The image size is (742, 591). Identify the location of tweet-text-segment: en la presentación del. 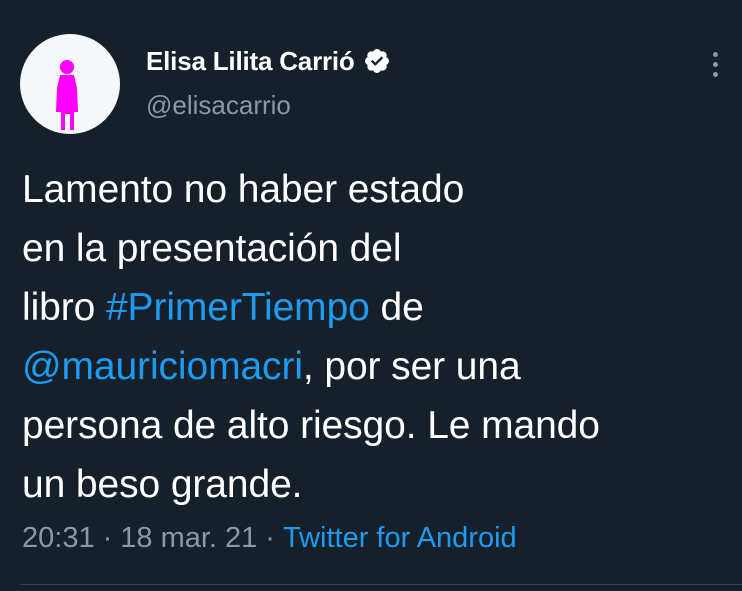
(212, 248).